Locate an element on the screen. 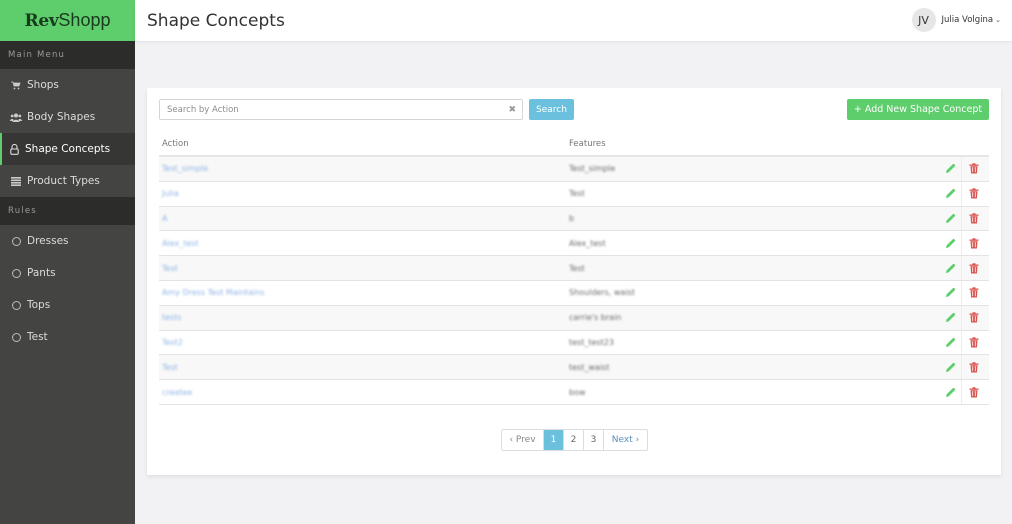 The height and width of the screenshot is (524, 1012). page-2-button: 2 is located at coordinates (574, 440).